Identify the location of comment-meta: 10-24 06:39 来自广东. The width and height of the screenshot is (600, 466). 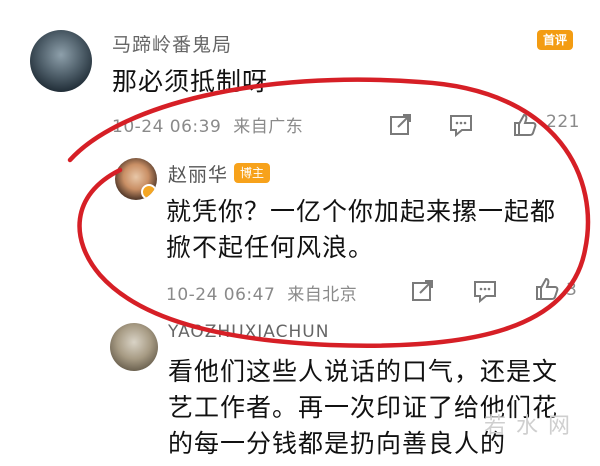
(207, 124).